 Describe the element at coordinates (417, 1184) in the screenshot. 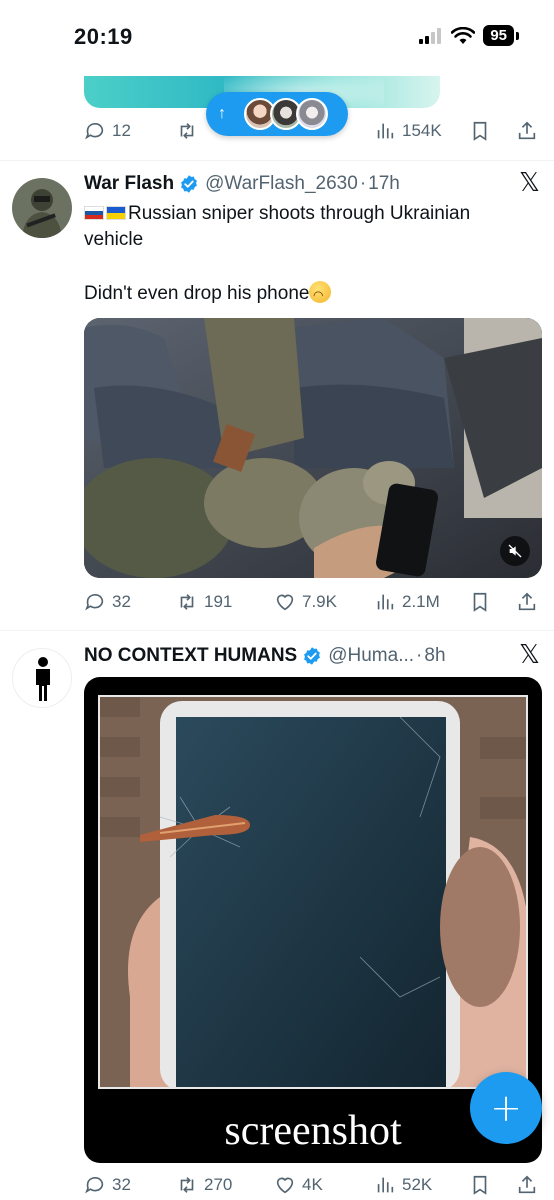

I see `views-count: 52K` at that location.